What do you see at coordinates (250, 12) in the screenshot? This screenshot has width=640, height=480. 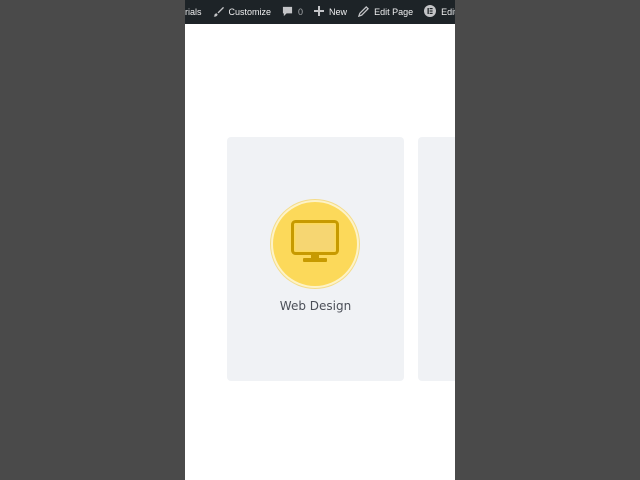 I see `admin-bar-customize-label: Customize` at bounding box center [250, 12].